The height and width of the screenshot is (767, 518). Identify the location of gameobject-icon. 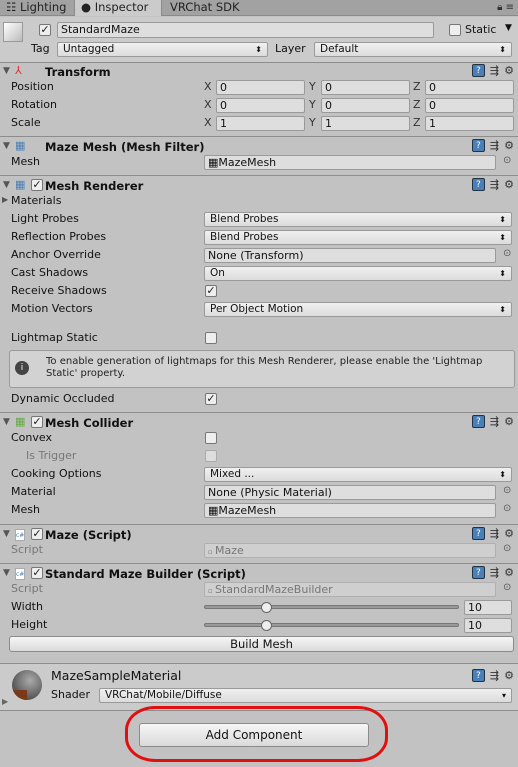
(13, 32).